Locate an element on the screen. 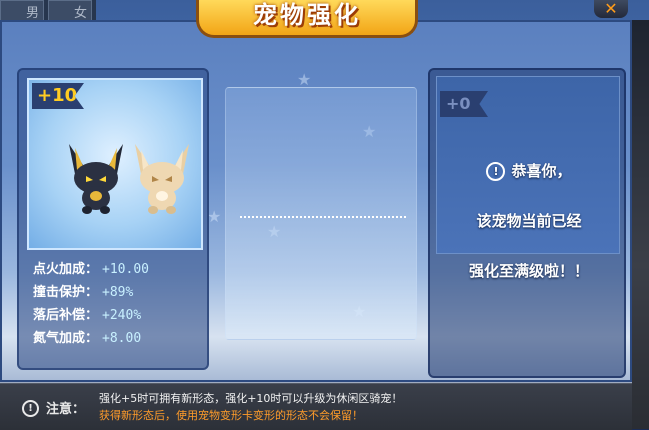 The image size is (649, 430). max-level-line-2: 强化至满级啦！！ is located at coordinates (528, 271).